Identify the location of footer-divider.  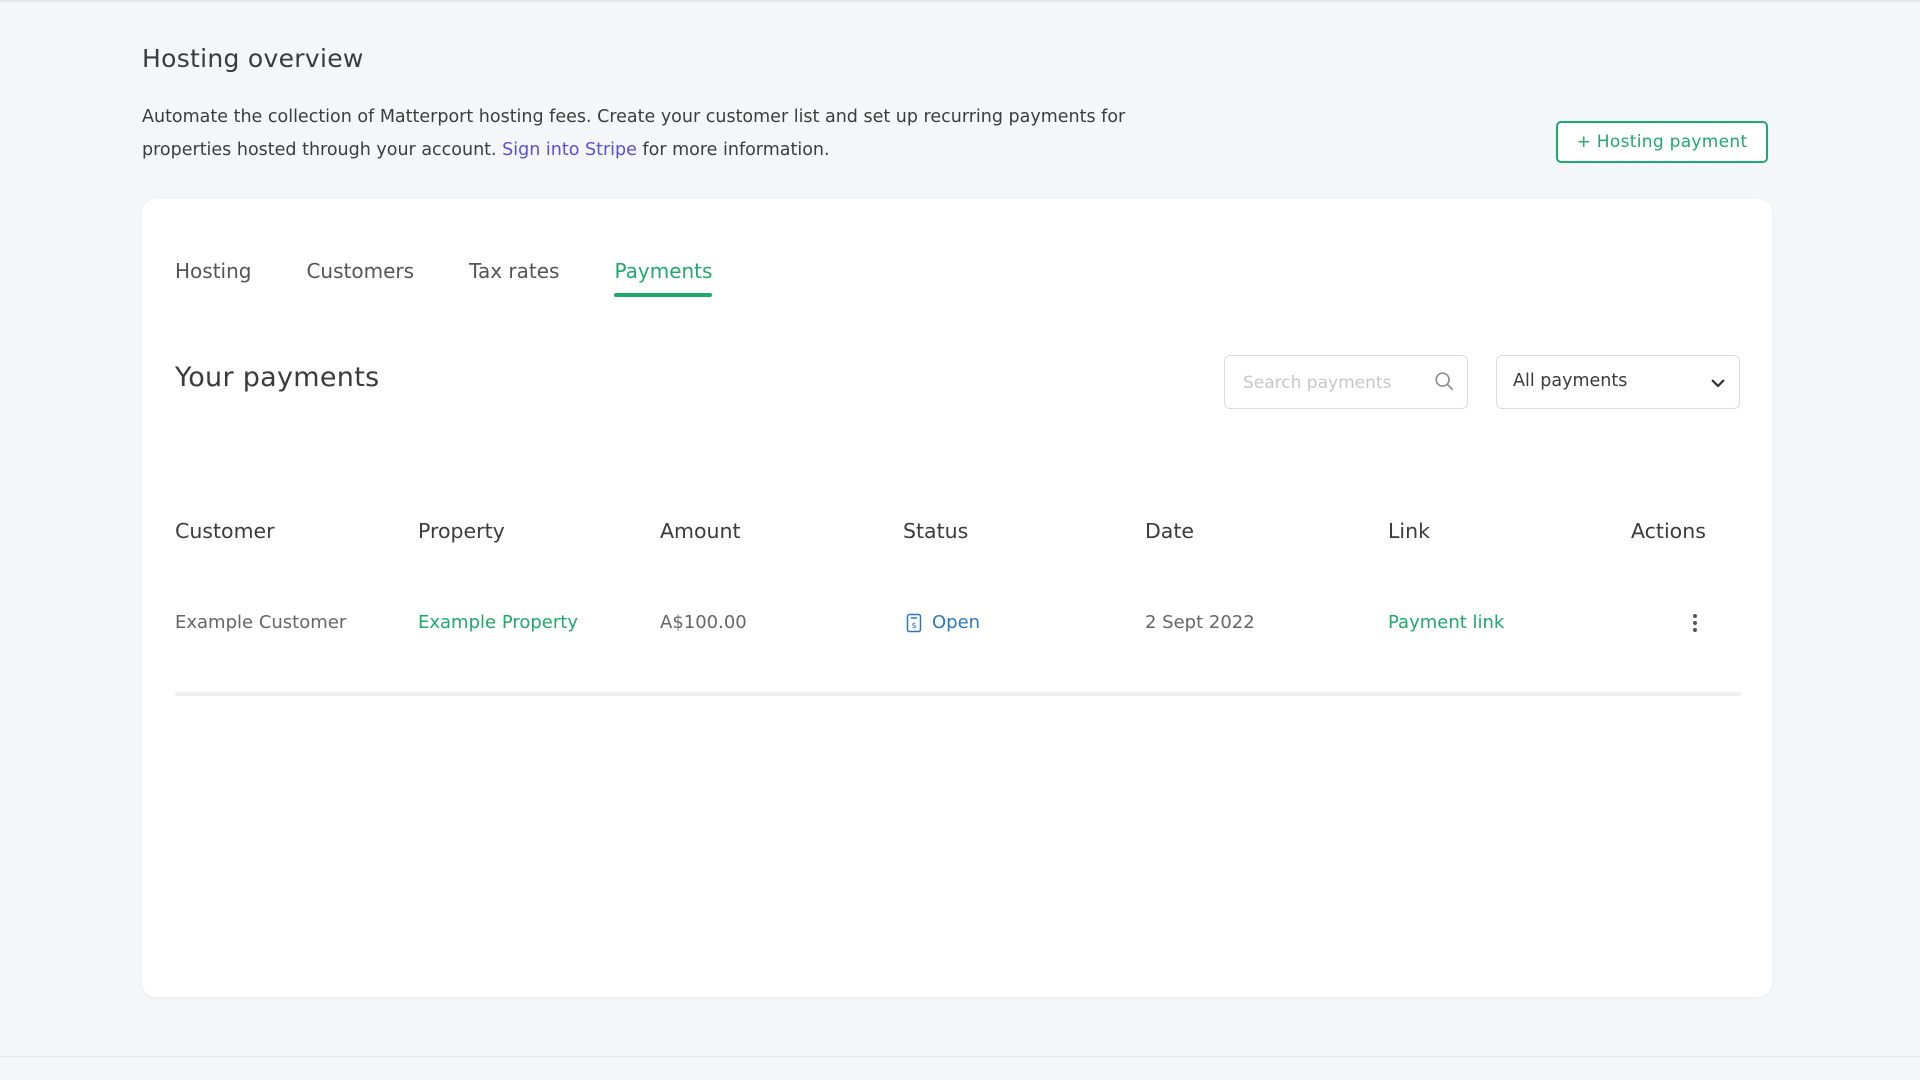
(960, 1056).